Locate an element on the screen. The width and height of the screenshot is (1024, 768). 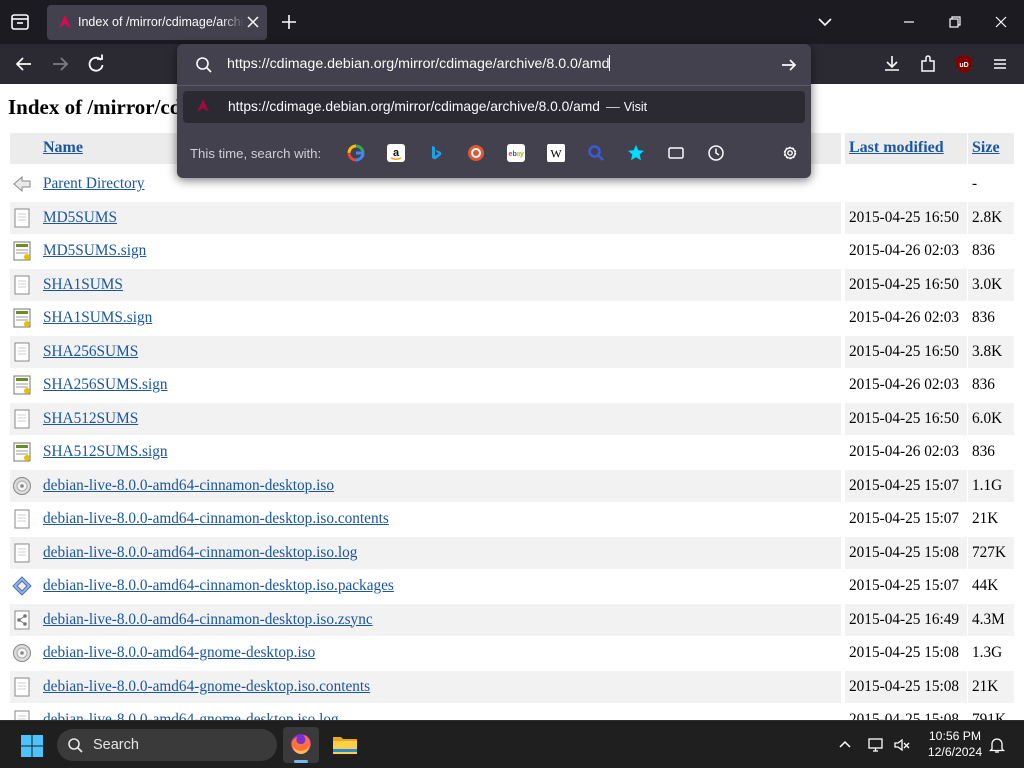
forward-arrow-icon is located at coordinates (60, 64).